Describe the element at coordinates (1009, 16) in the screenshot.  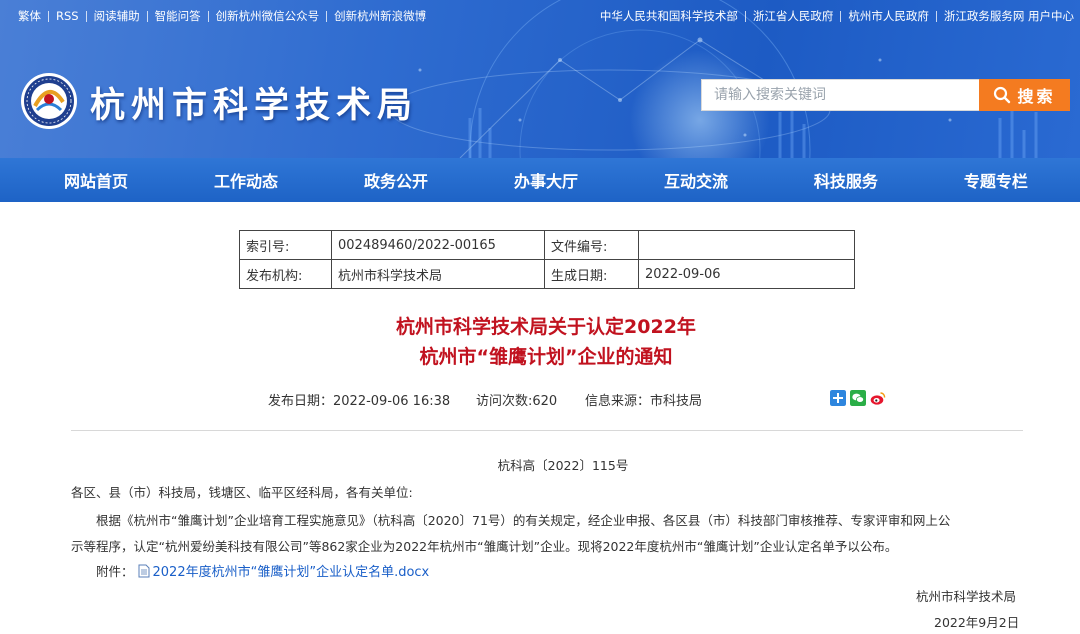
I see `link-user-center: 浙江政务服务网 用户中心` at that location.